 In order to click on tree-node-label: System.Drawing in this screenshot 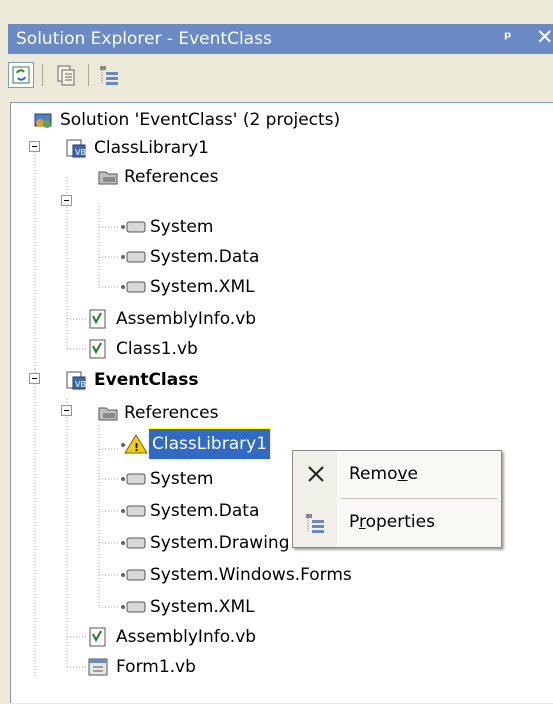, I will do `click(220, 543)`.